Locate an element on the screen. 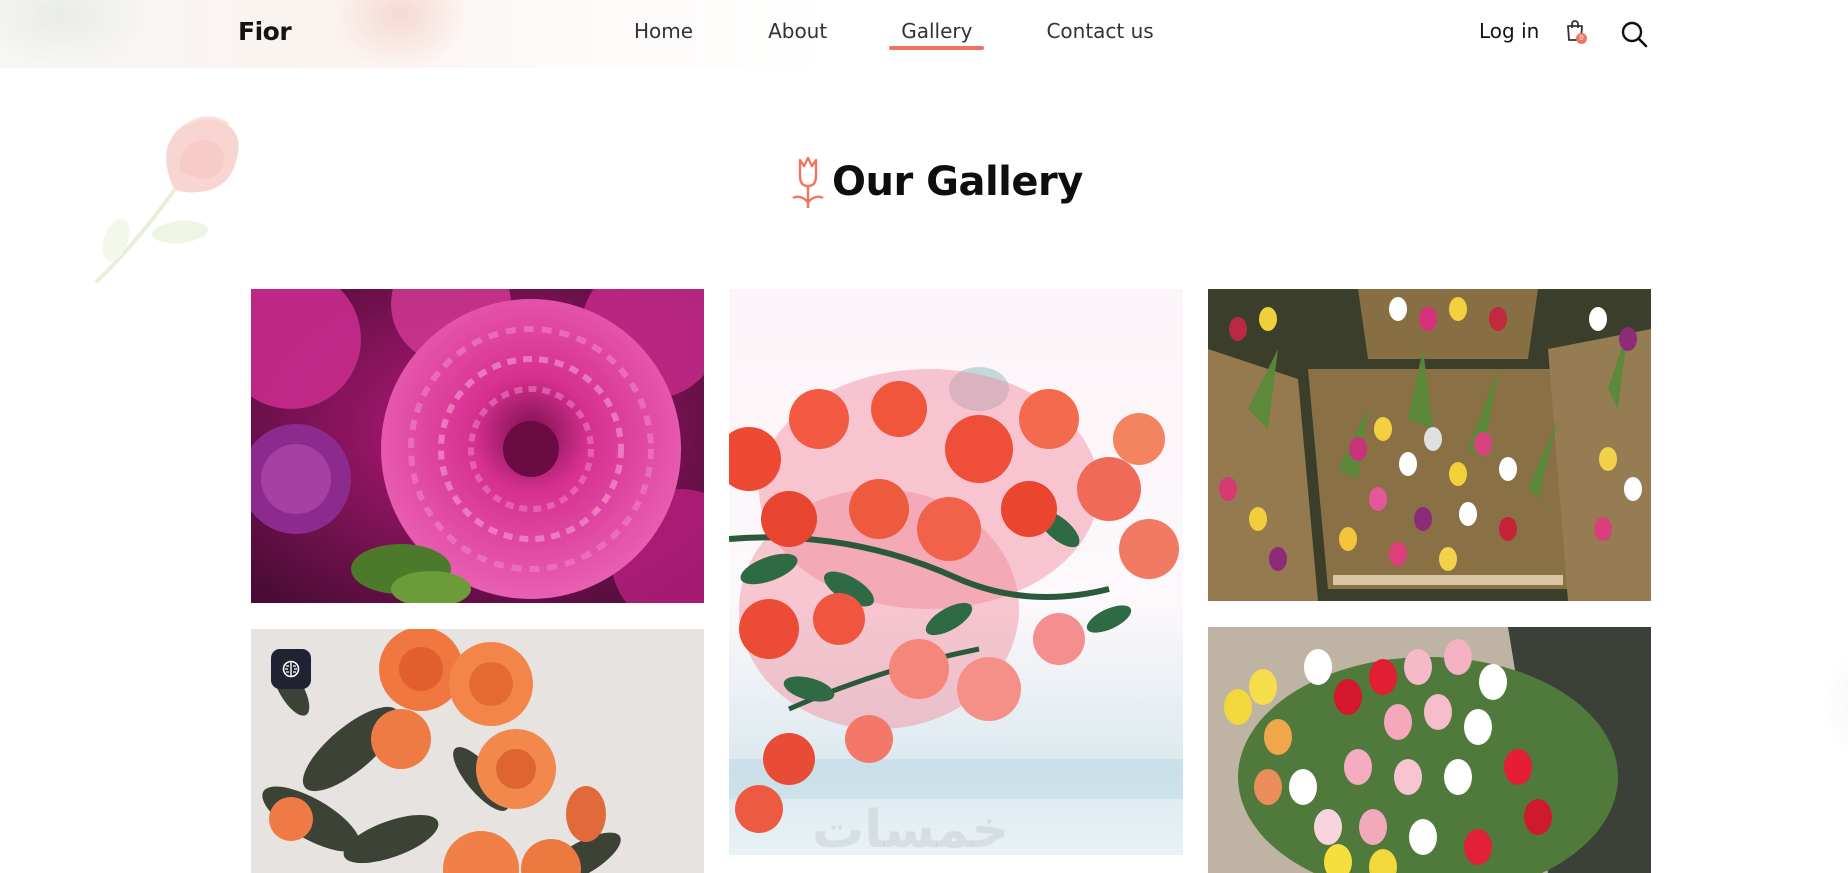 Image resolution: width=1848 pixels, height=873 pixels. login-link: Log in is located at coordinates (1509, 31).